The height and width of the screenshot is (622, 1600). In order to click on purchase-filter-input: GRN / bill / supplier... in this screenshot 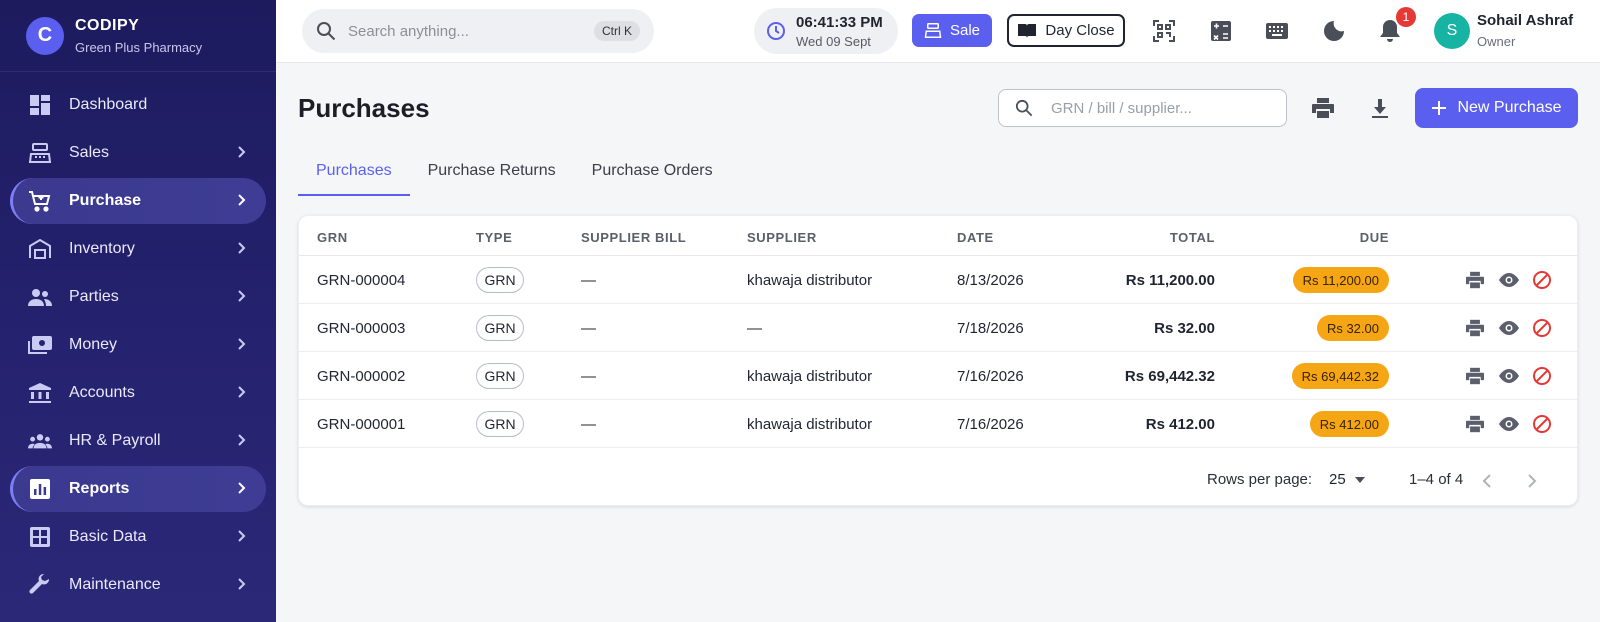, I will do `click(1142, 108)`.